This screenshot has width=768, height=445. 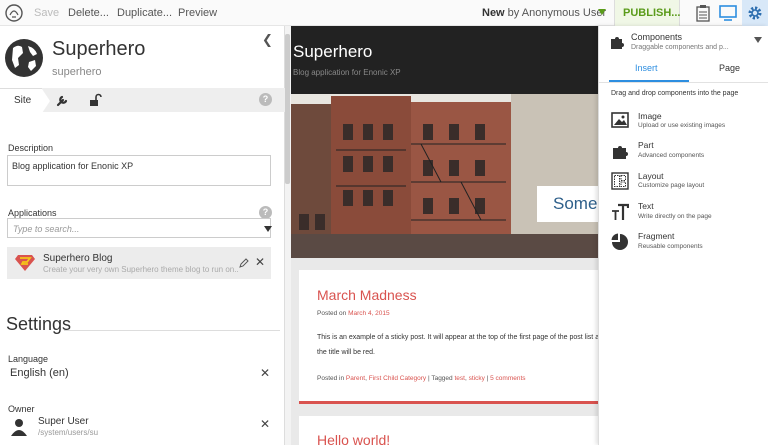 What do you see at coordinates (63, 421) in the screenshot?
I see `owner-name: Super User` at bounding box center [63, 421].